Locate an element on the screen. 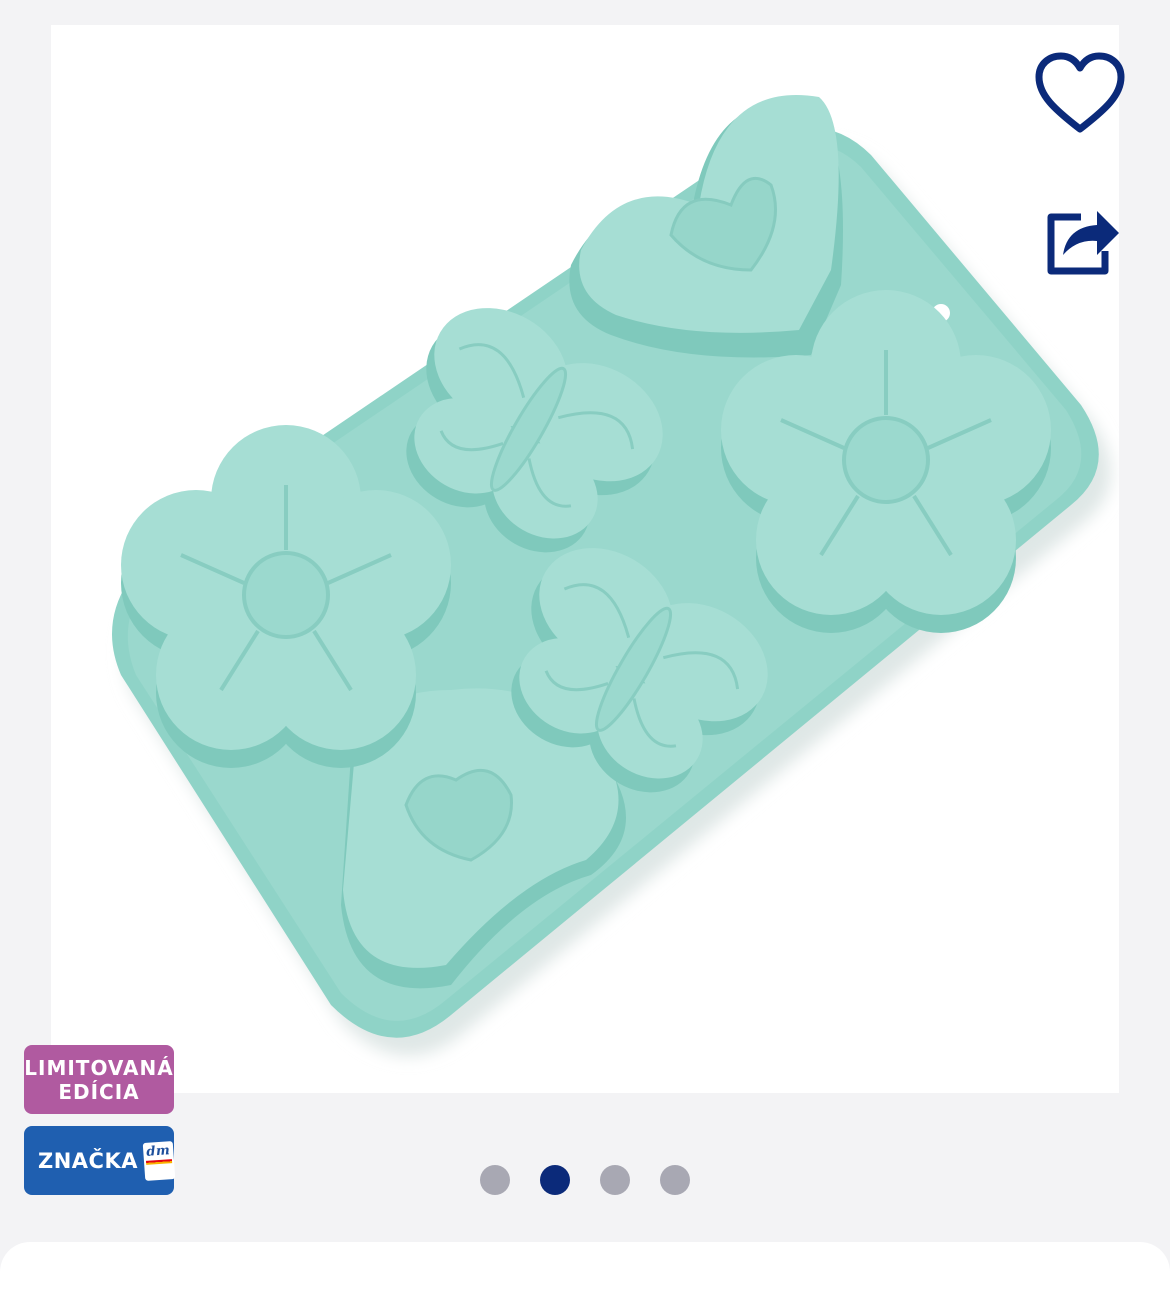 Image resolution: width=1170 pixels, height=1302 pixels. heart-cavity-top is located at coordinates (706, 226).